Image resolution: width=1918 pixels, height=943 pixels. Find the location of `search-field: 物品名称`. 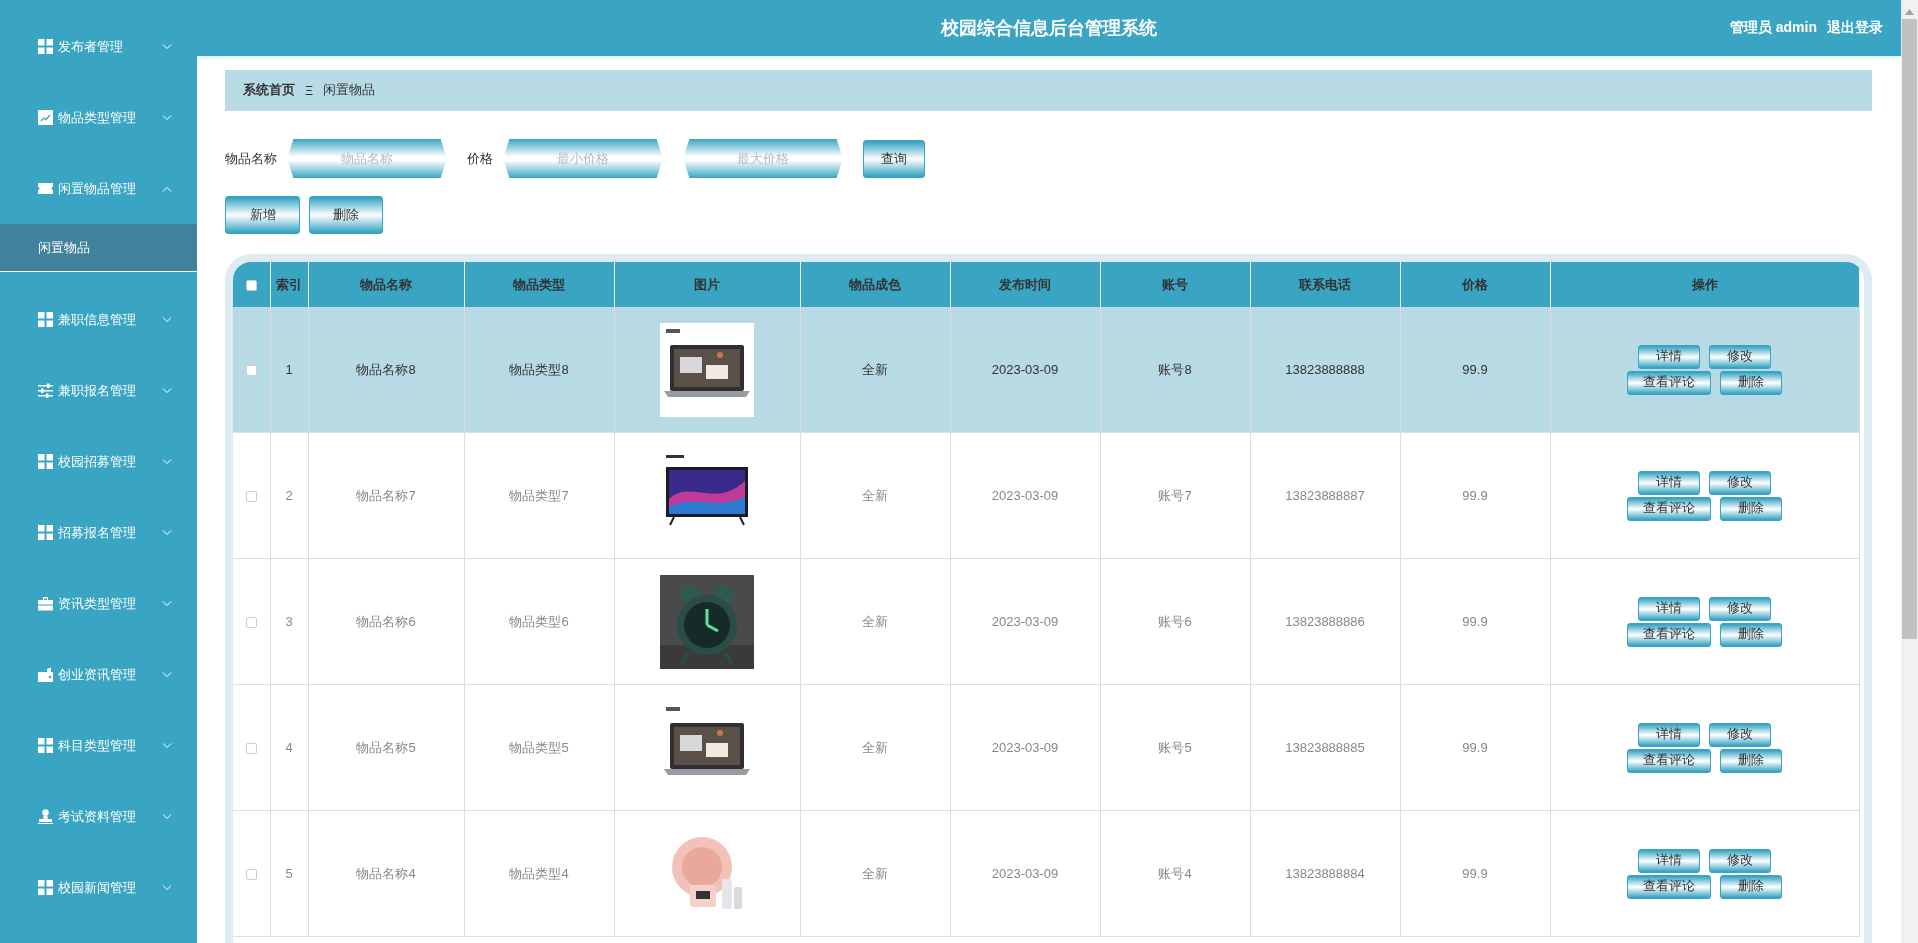

search-field: 物品名称 is located at coordinates (367, 158).